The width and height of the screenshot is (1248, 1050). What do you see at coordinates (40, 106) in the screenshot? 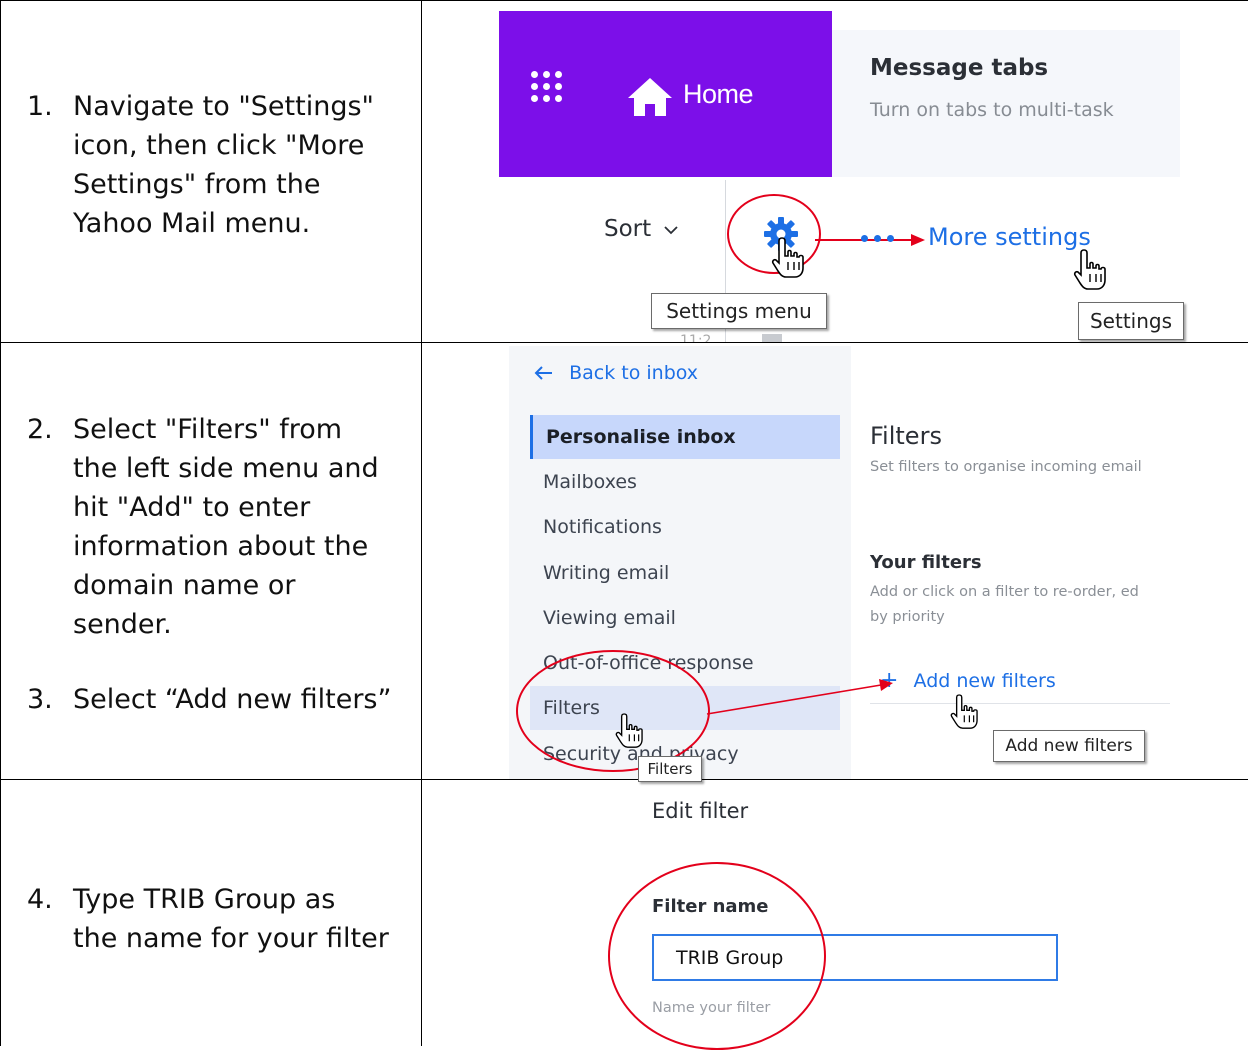
I see `step-number: 1.` at bounding box center [40, 106].